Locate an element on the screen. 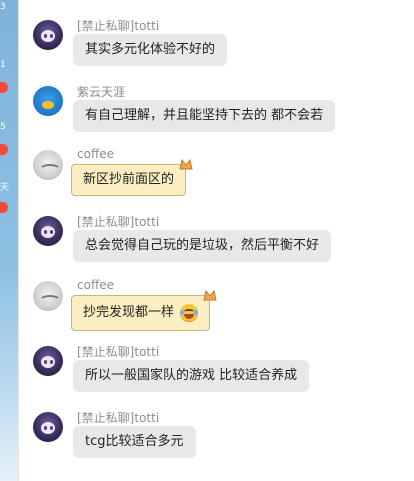 The height and width of the screenshot is (481, 414). message-bubble: 所以一般国家队的游戏 比较适合养成 is located at coordinates (191, 376).